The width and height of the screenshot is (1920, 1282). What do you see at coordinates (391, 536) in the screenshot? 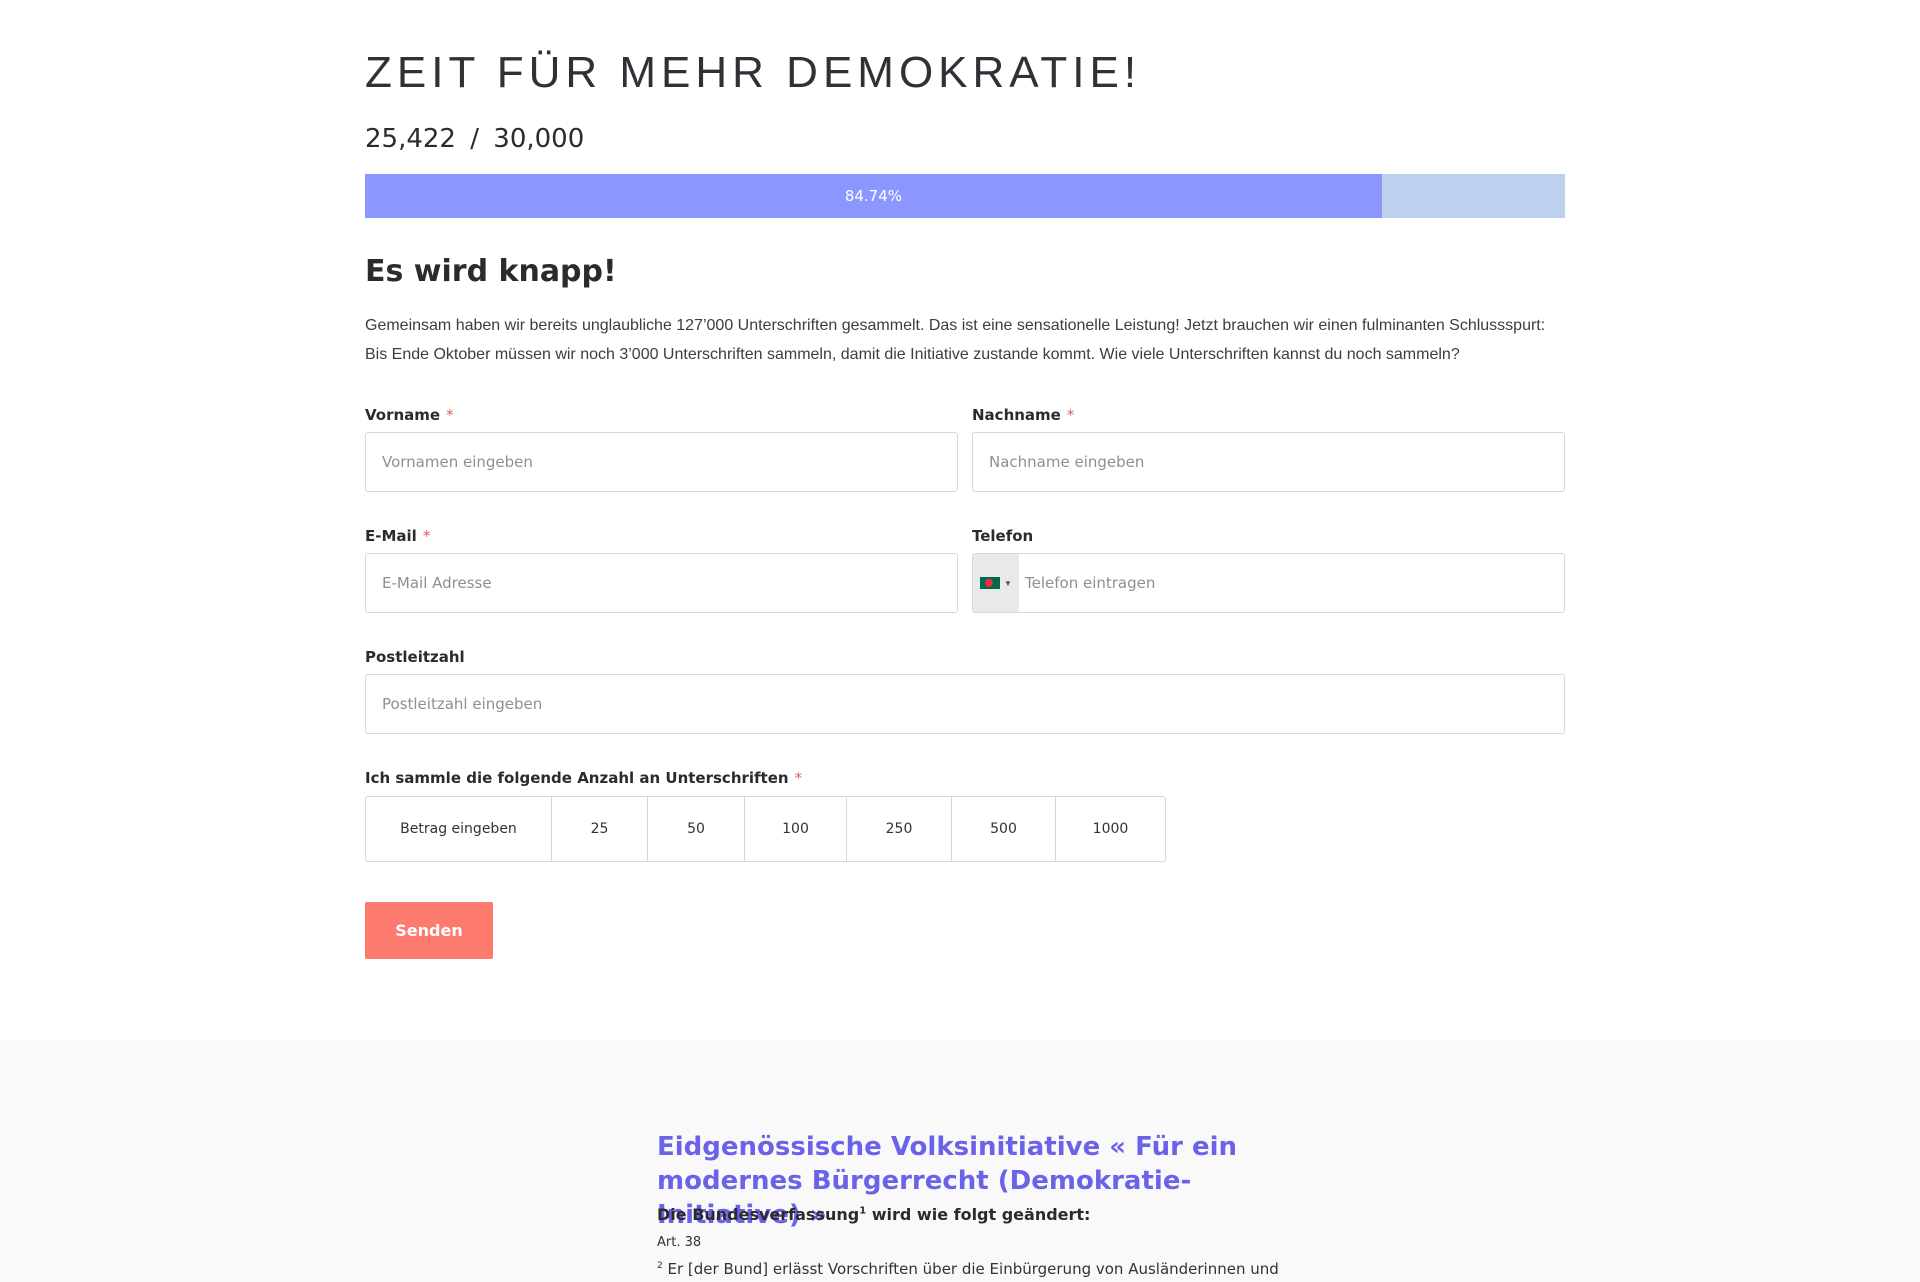
I see `email-label-text: E-Mail` at bounding box center [391, 536].